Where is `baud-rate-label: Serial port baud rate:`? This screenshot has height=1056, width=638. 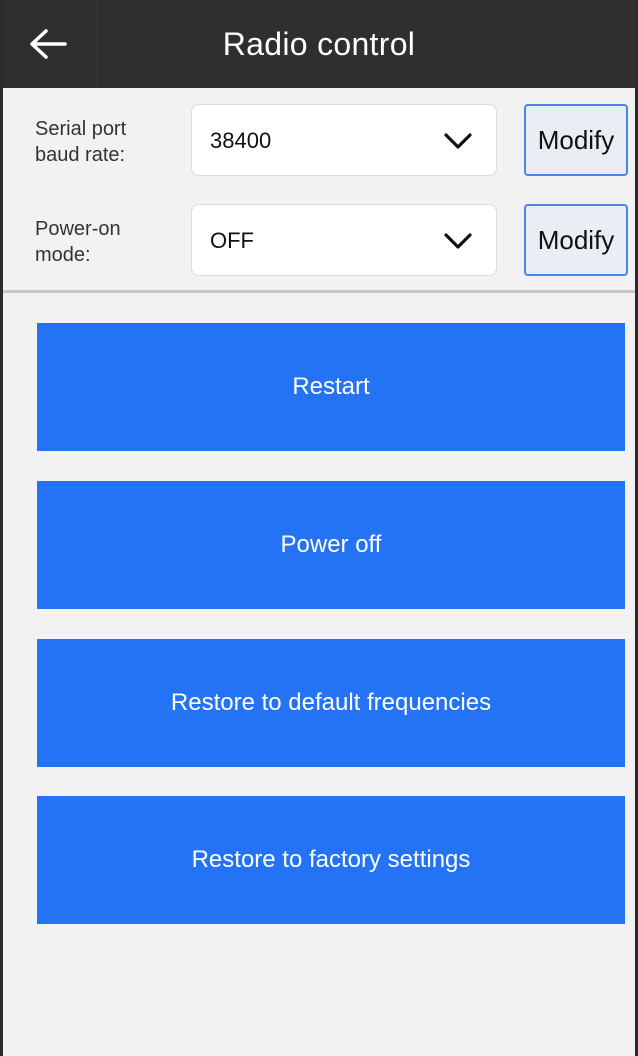 baud-rate-label: Serial port baud rate: is located at coordinates (81, 142).